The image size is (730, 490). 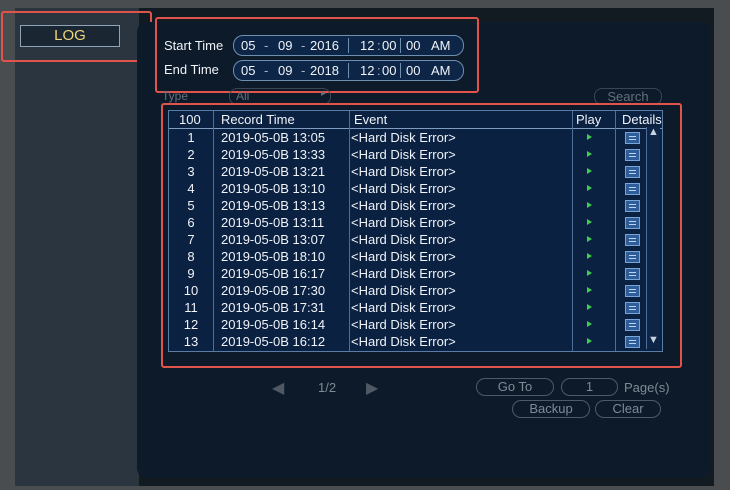 What do you see at coordinates (589, 387) in the screenshot?
I see `page-number-input: 1` at bounding box center [589, 387].